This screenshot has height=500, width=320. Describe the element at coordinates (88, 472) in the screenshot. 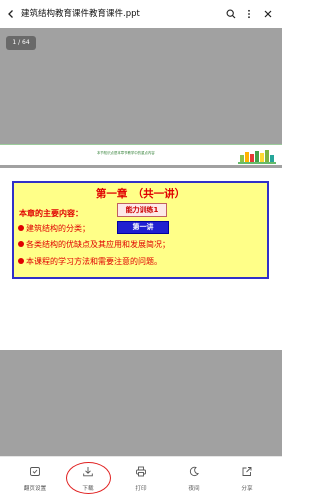

I see `download-icon` at that location.